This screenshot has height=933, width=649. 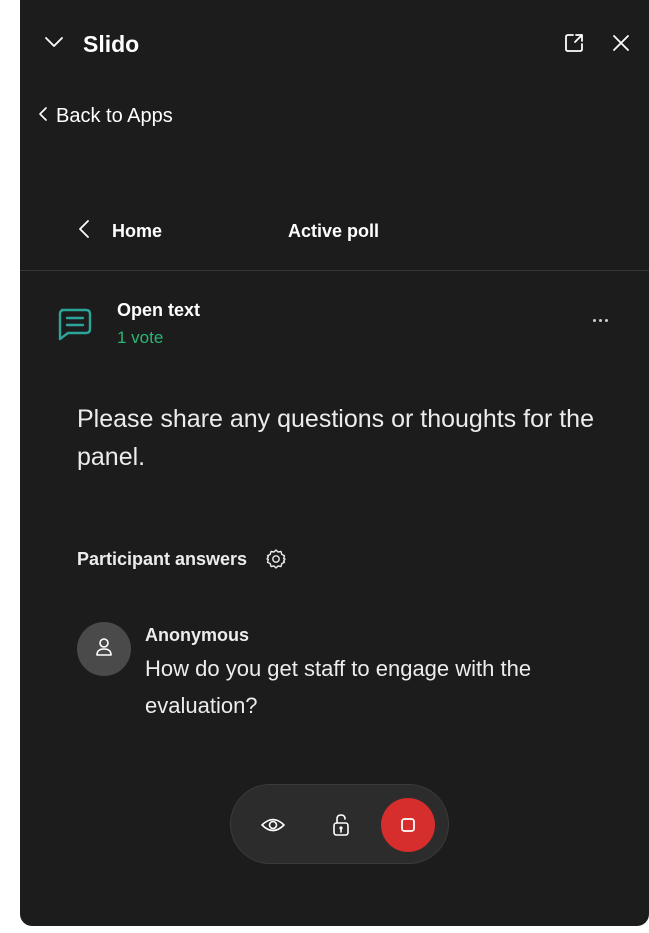 I want to click on person-icon, so click(x=104, y=649).